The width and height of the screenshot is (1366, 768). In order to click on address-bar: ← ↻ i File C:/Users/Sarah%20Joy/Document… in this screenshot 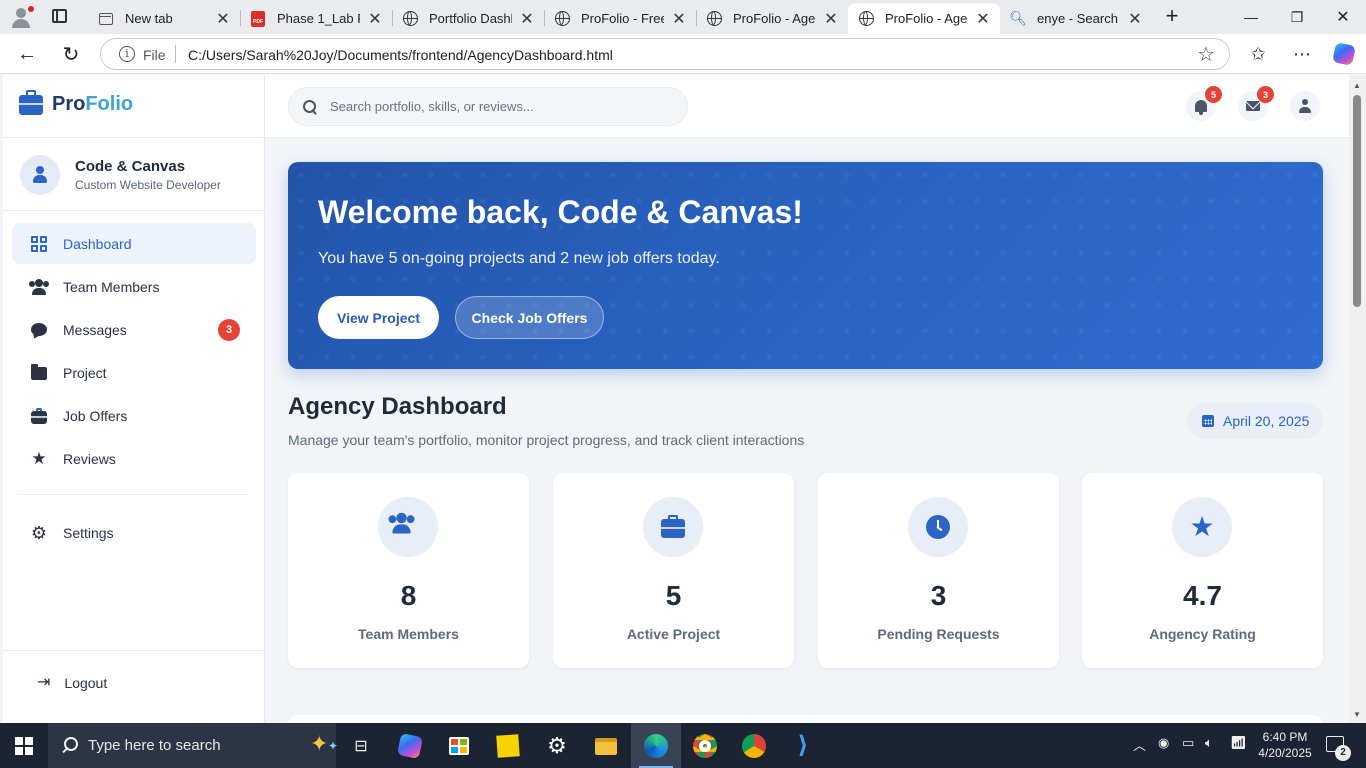, I will do `click(683, 54)`.